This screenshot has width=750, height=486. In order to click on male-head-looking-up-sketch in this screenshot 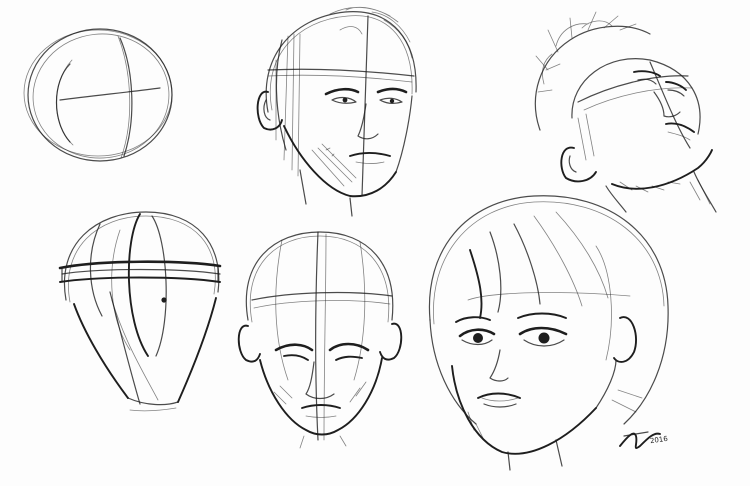, I will do `click(625, 112)`.